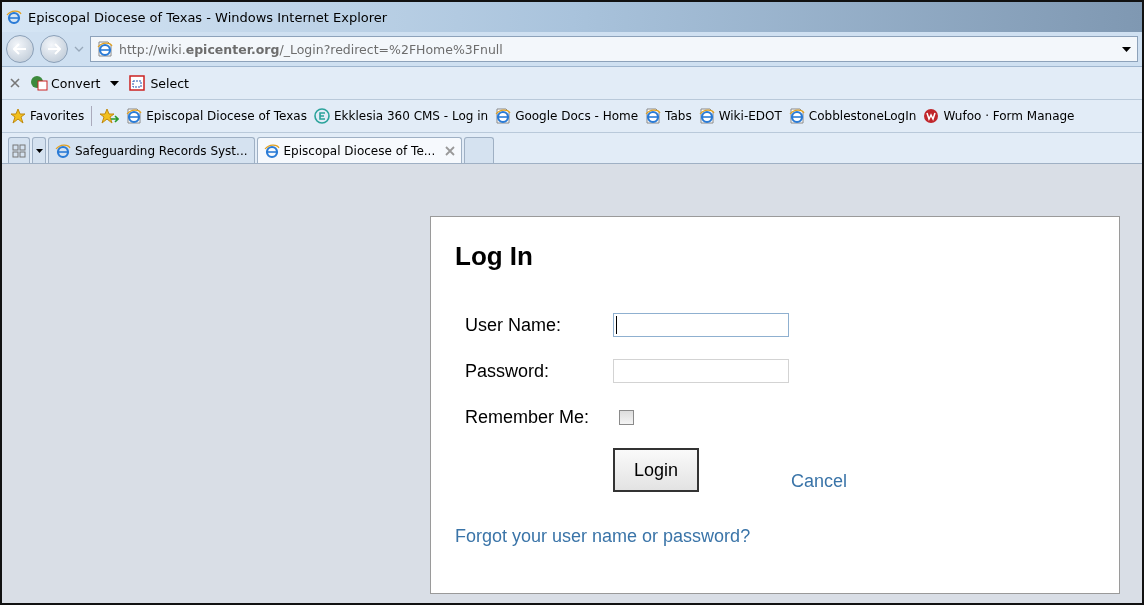  I want to click on circle-e-icon, so click(321, 116).